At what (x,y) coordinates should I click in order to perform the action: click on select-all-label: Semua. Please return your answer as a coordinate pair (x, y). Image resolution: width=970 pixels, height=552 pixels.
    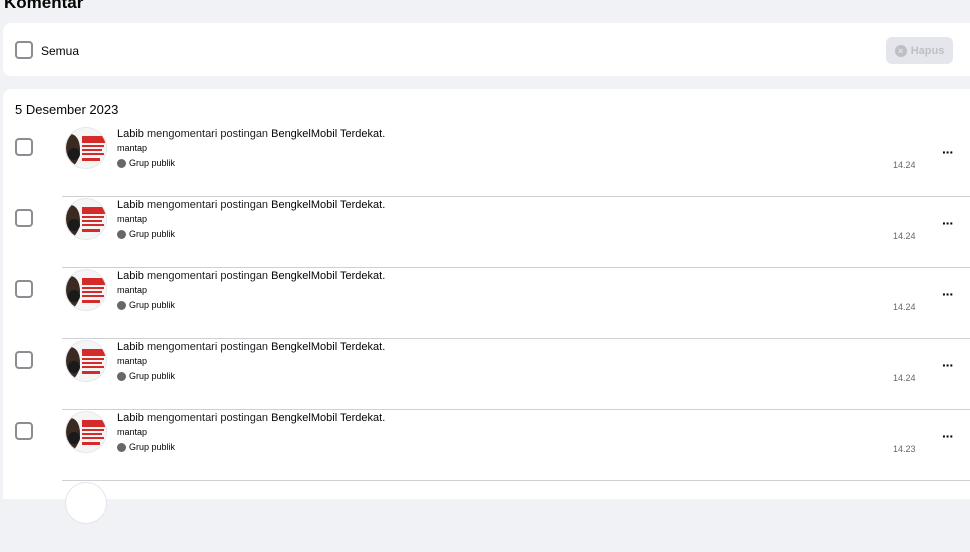
    Looking at the image, I should click on (60, 51).